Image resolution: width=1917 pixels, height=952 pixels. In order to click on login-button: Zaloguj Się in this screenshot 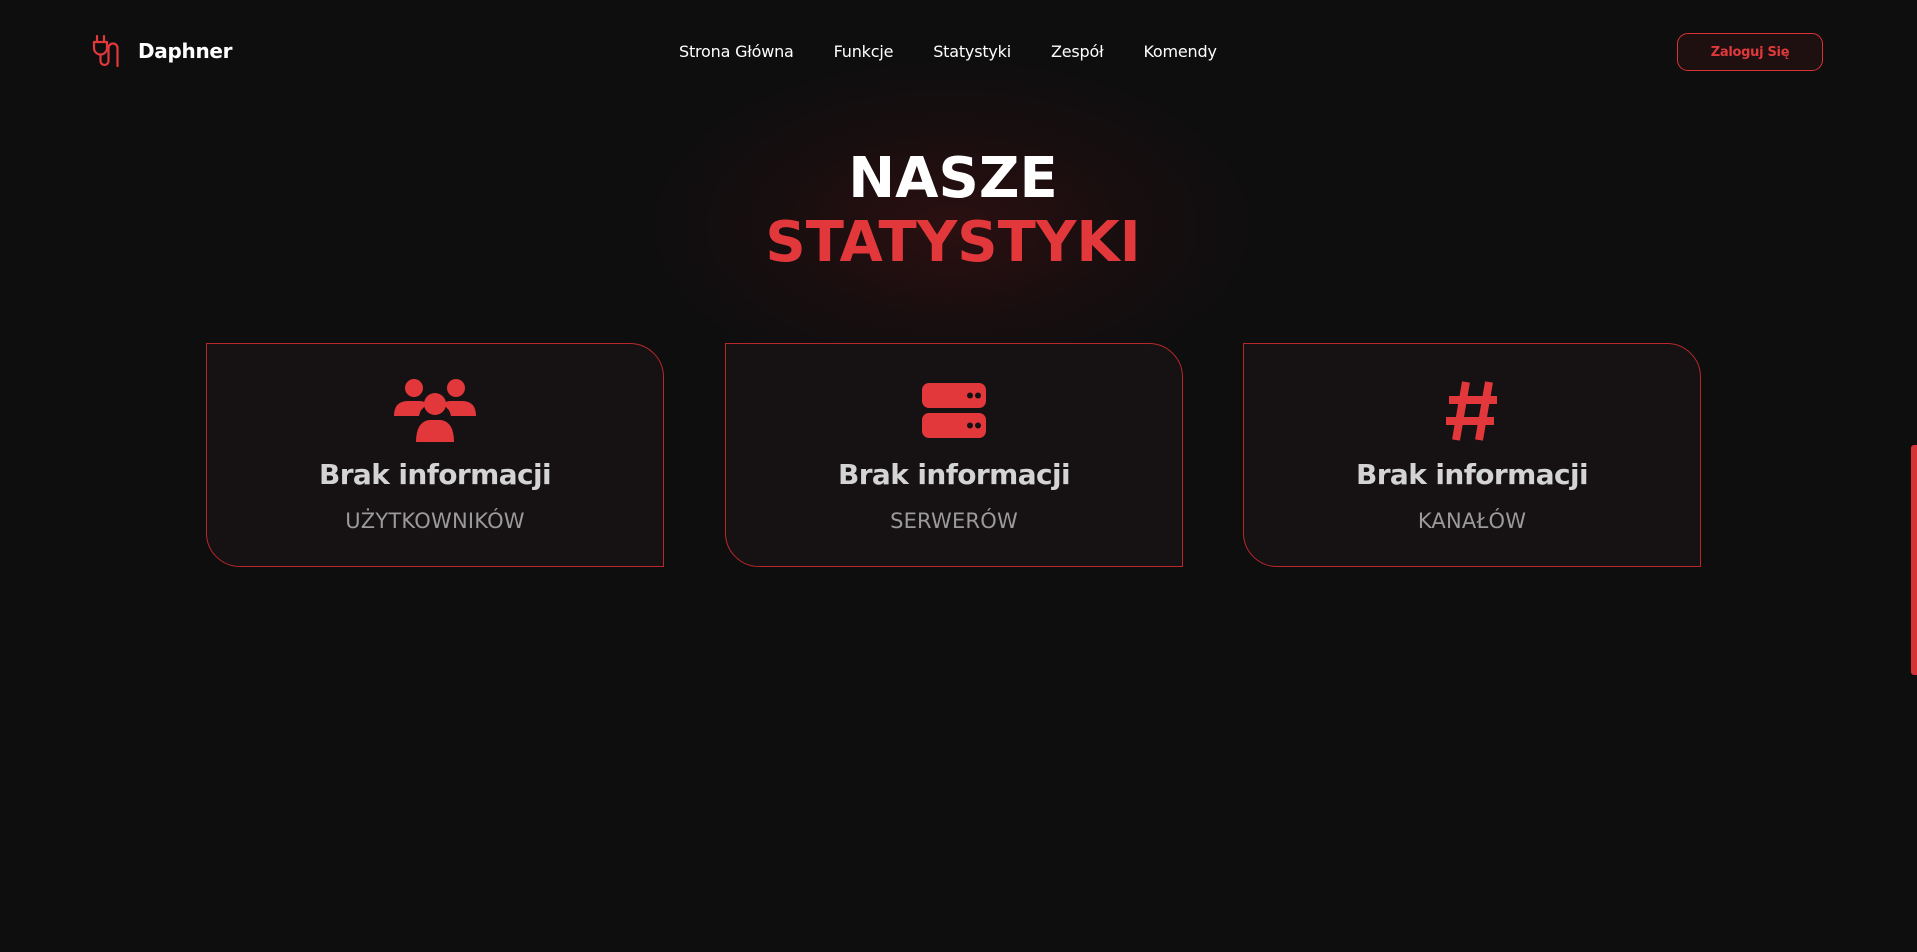, I will do `click(1750, 52)`.